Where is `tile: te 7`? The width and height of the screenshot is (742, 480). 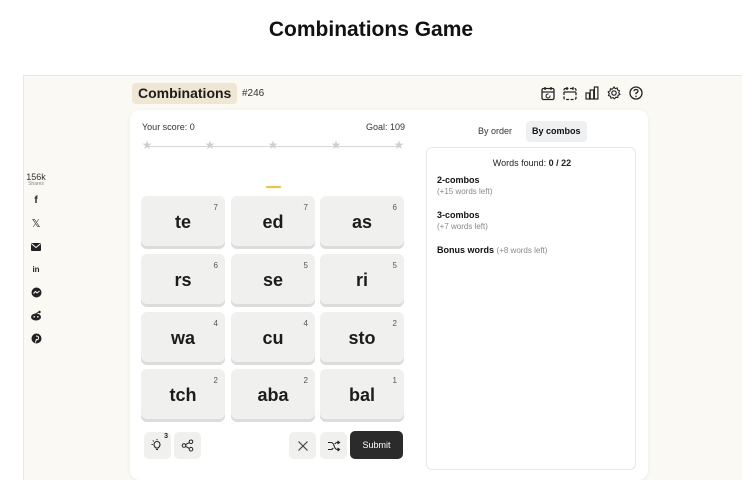
tile: te 7 is located at coordinates (183, 222).